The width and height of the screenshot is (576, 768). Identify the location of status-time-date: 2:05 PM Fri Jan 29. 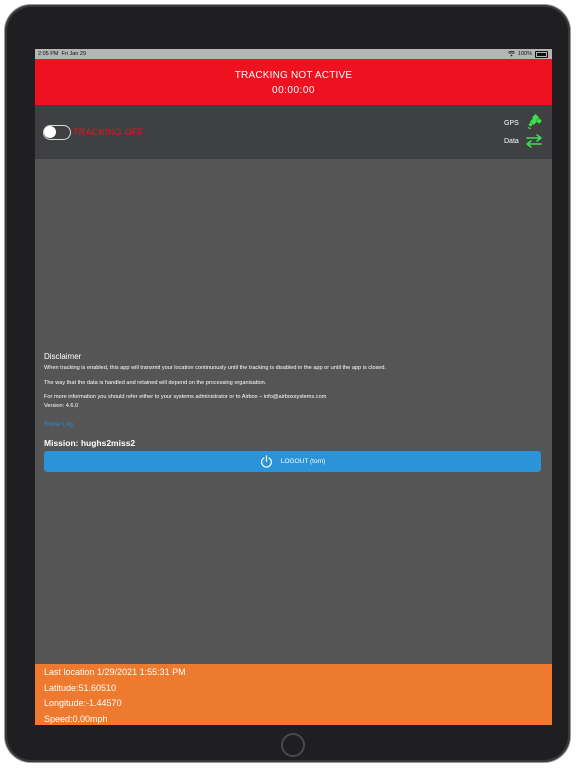
(62, 54).